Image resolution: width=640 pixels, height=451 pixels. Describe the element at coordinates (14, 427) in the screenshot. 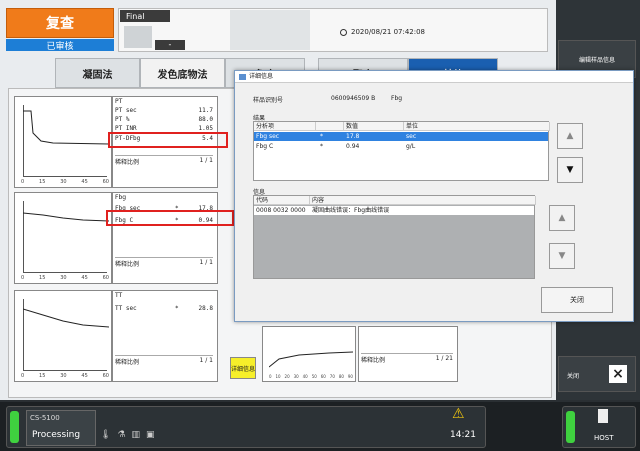

I see `status-indicator` at that location.